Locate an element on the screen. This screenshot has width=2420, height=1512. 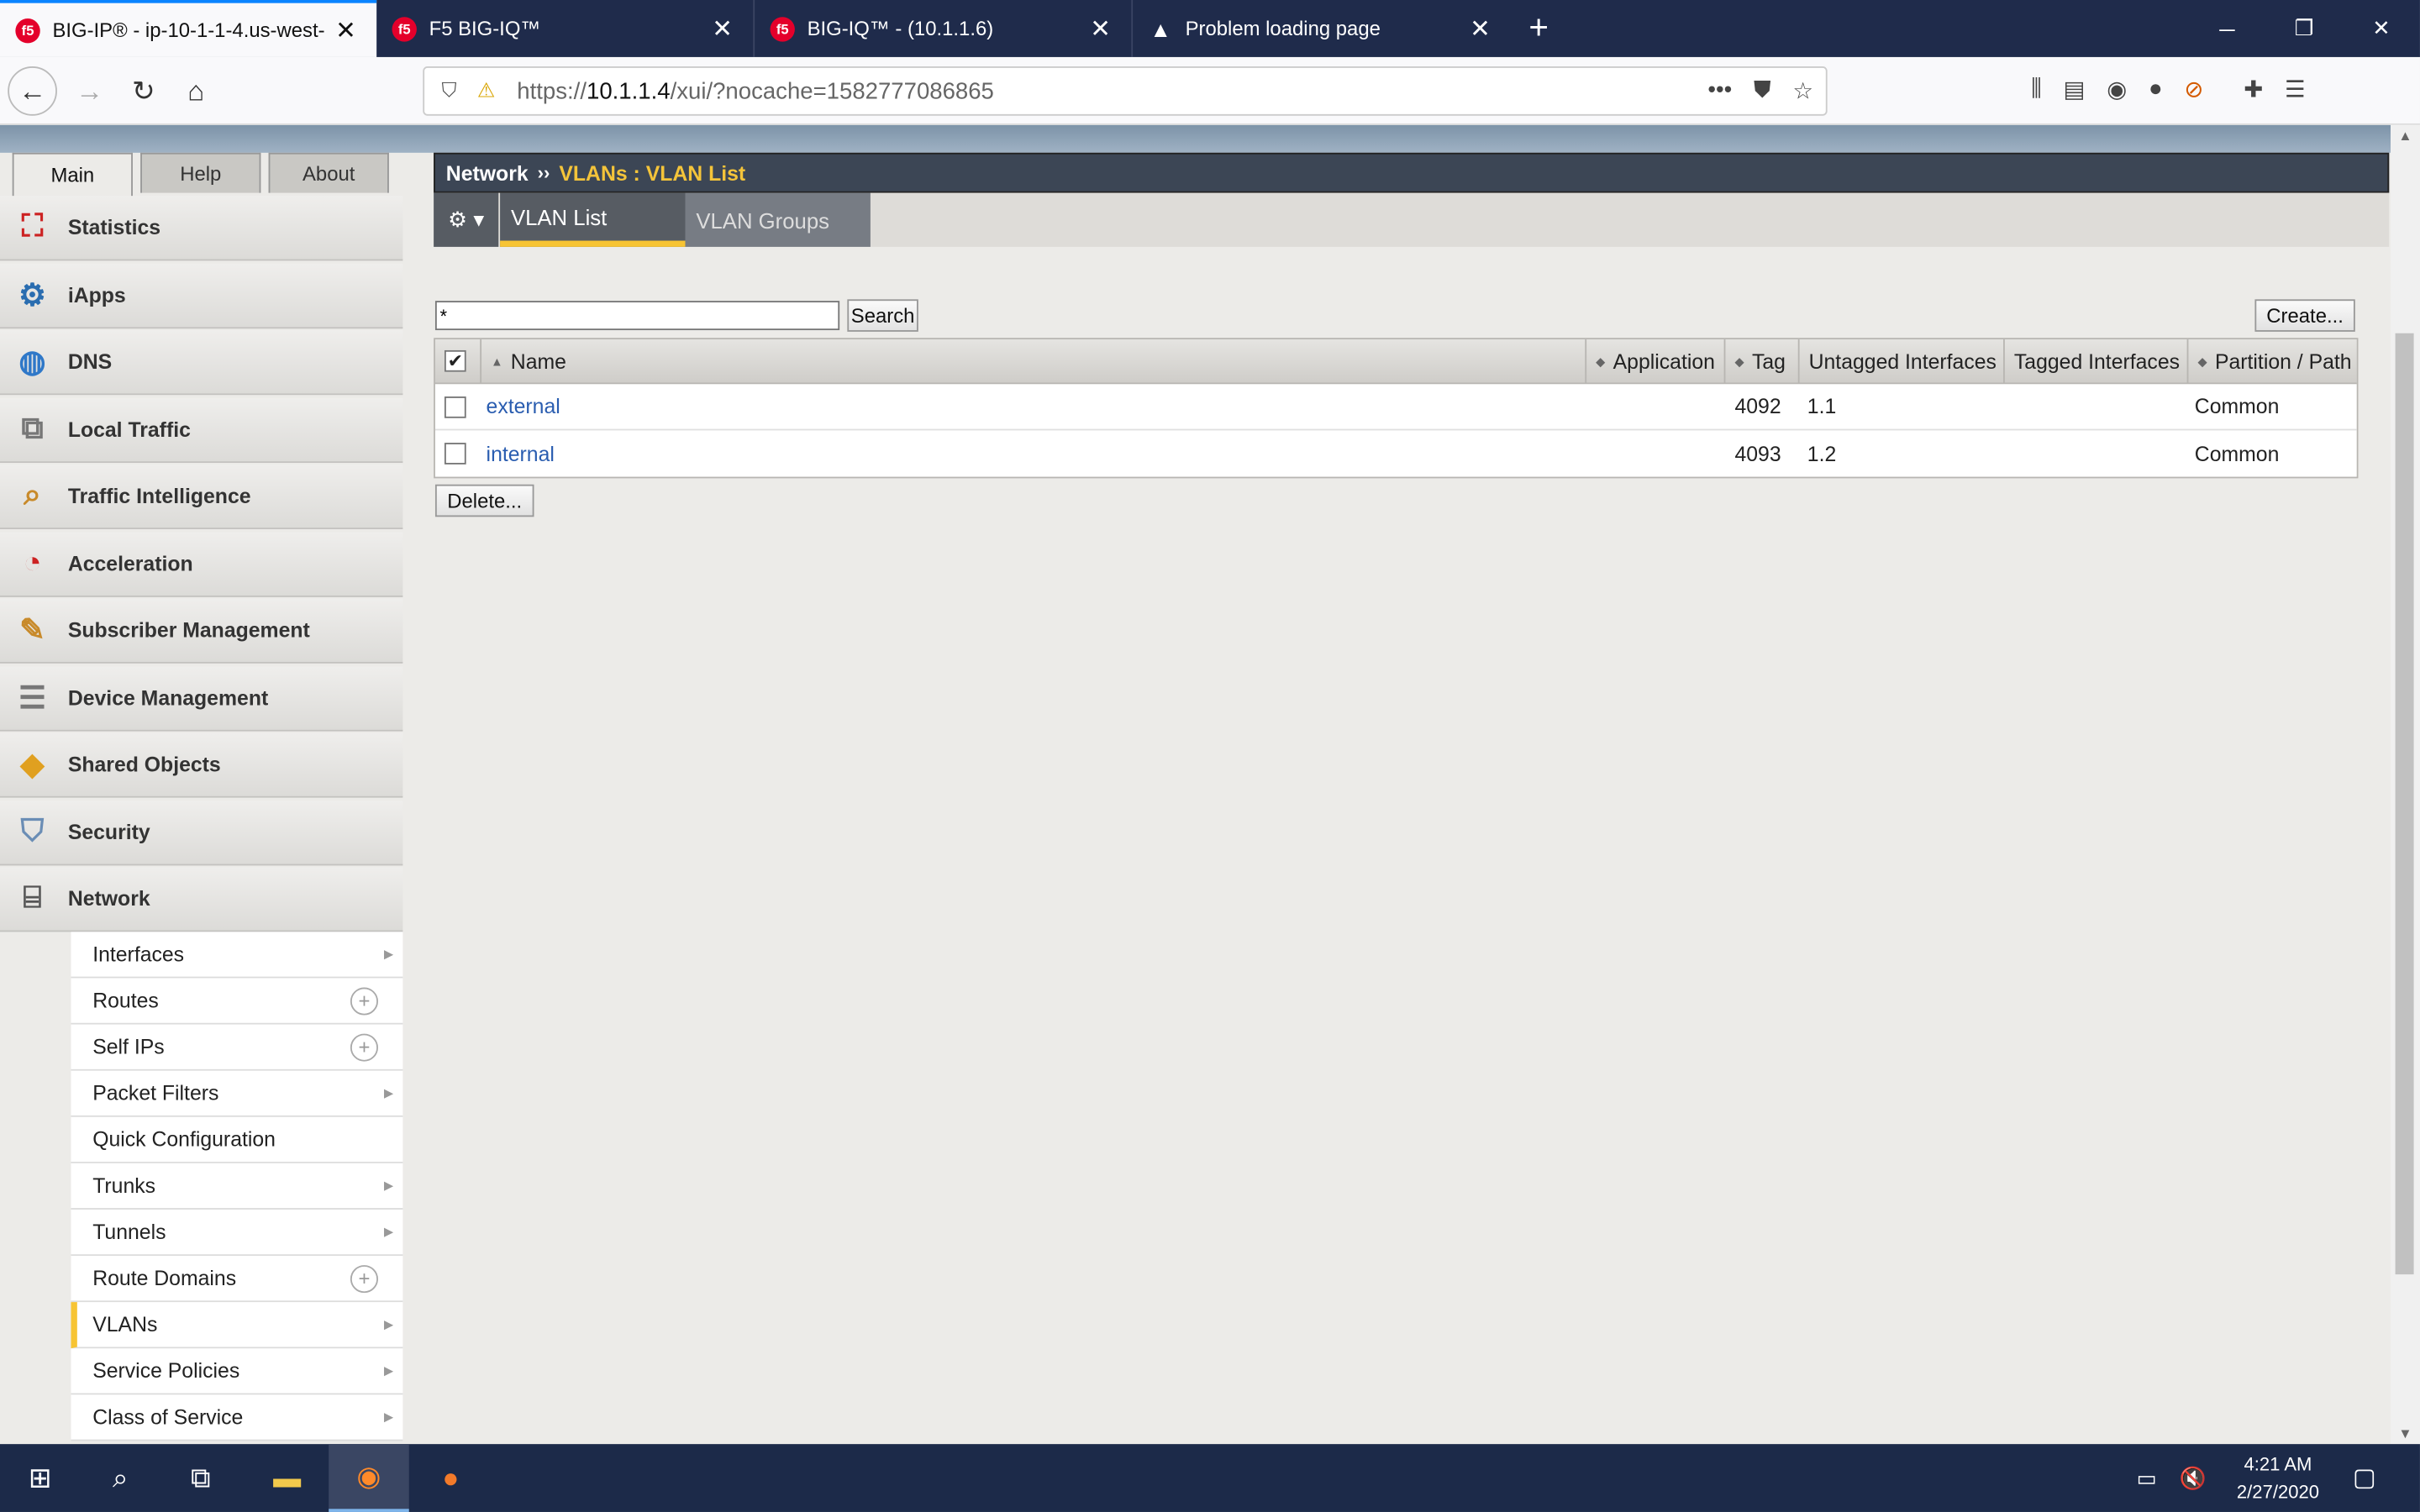
select-all-cell: ✔ is located at coordinates (458, 361).